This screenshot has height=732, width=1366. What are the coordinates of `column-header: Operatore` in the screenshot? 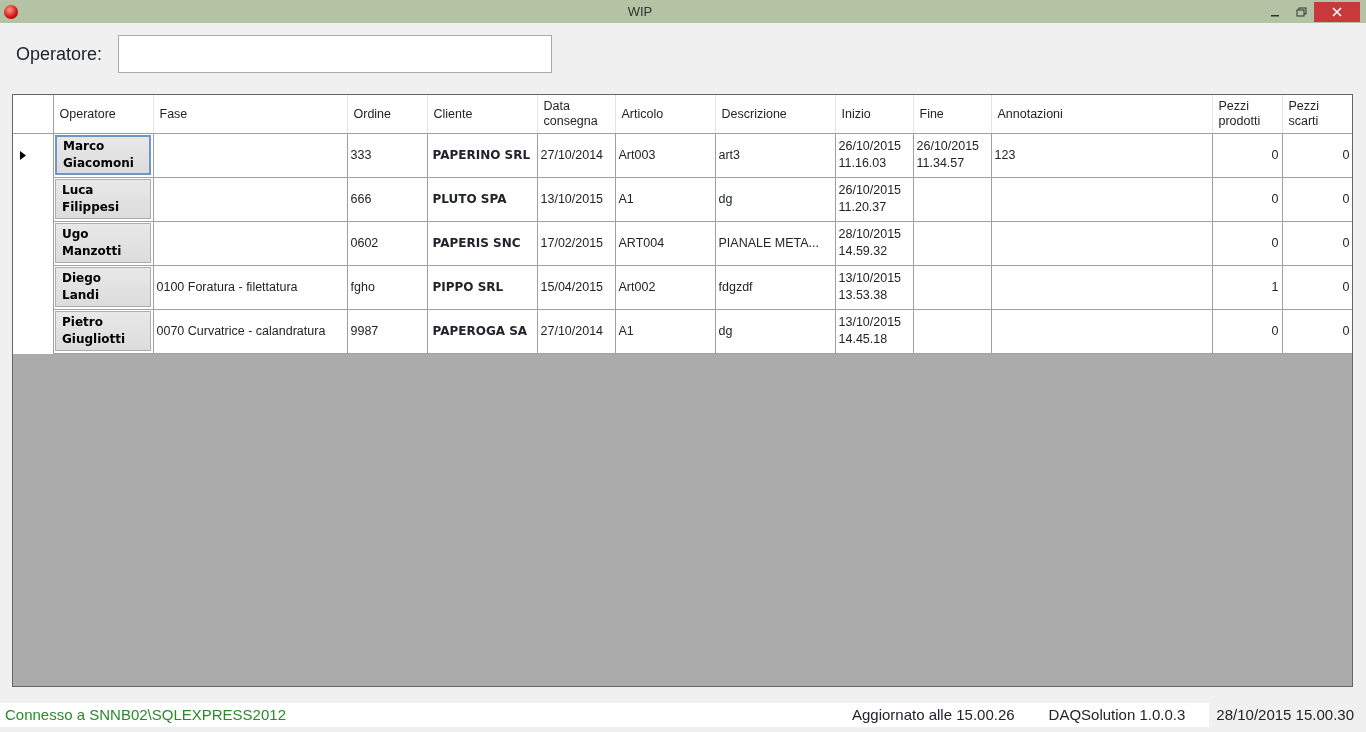 It's located at (103, 114).